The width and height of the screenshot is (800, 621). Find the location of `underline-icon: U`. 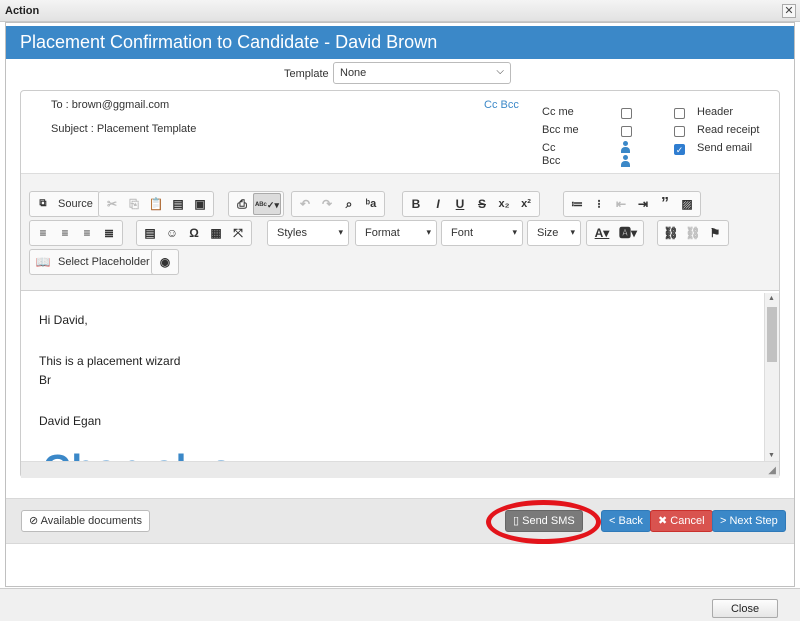

underline-icon: U is located at coordinates (460, 204).